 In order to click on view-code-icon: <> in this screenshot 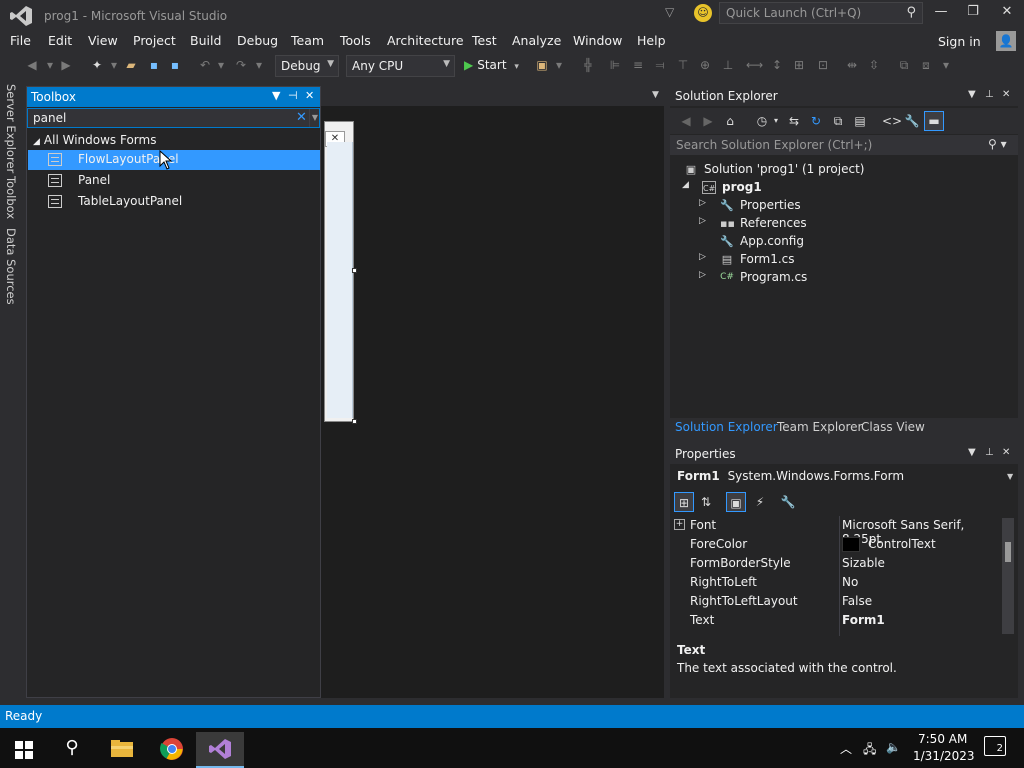, I will do `click(892, 121)`.